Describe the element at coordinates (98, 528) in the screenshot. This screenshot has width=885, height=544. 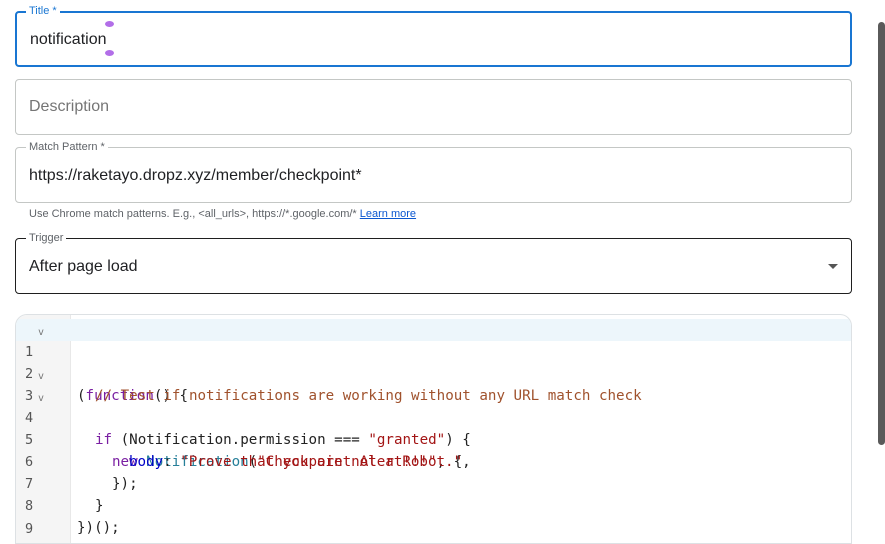
I see `code-token: })();` at that location.